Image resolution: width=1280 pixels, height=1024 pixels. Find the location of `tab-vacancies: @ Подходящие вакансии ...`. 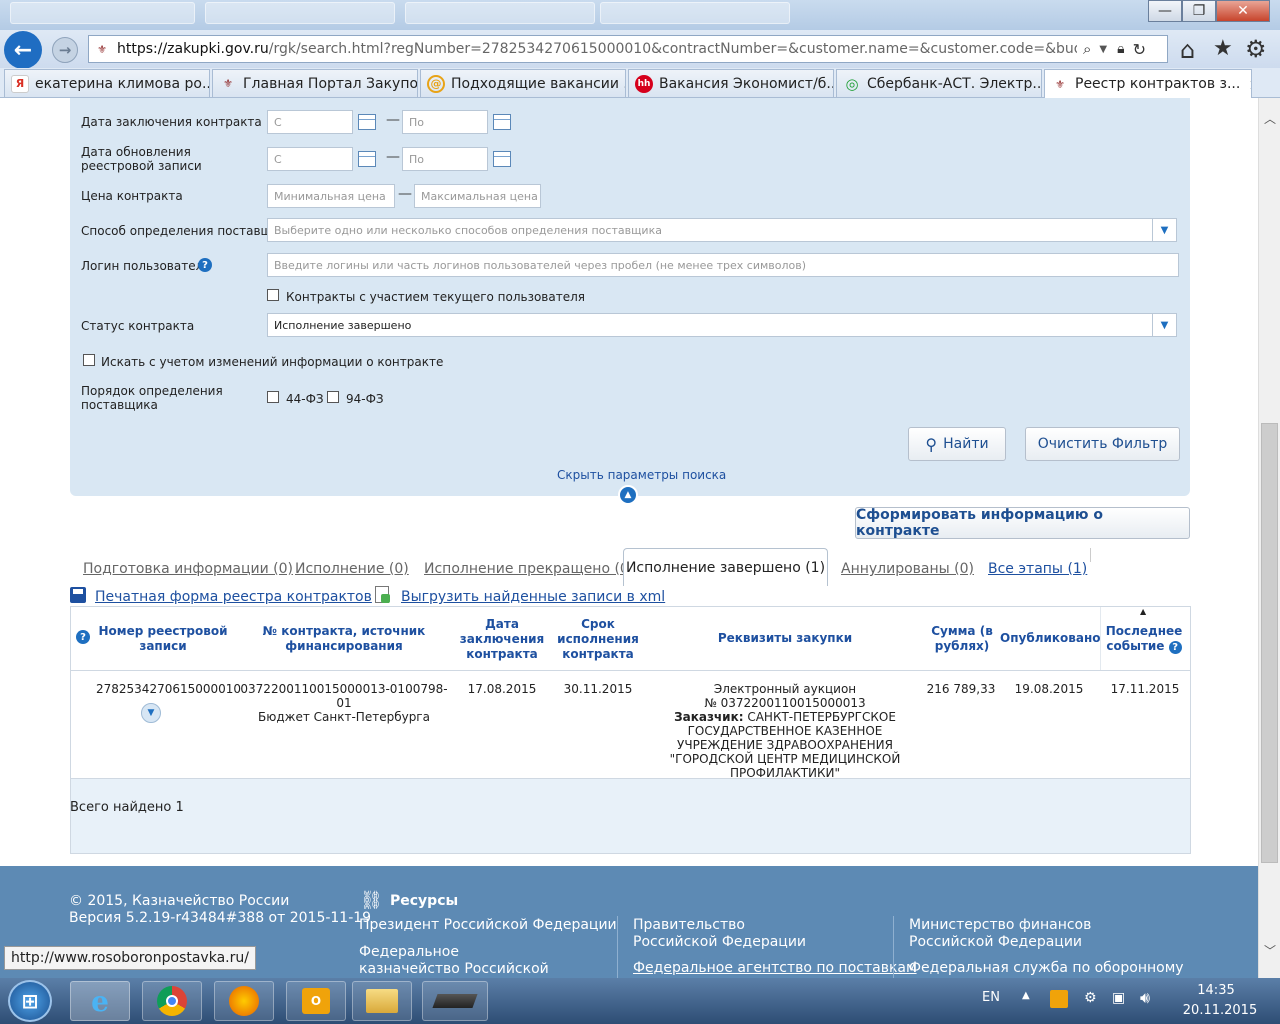

tab-vacancies: @ Подходящие вакансии ... is located at coordinates (523, 83).